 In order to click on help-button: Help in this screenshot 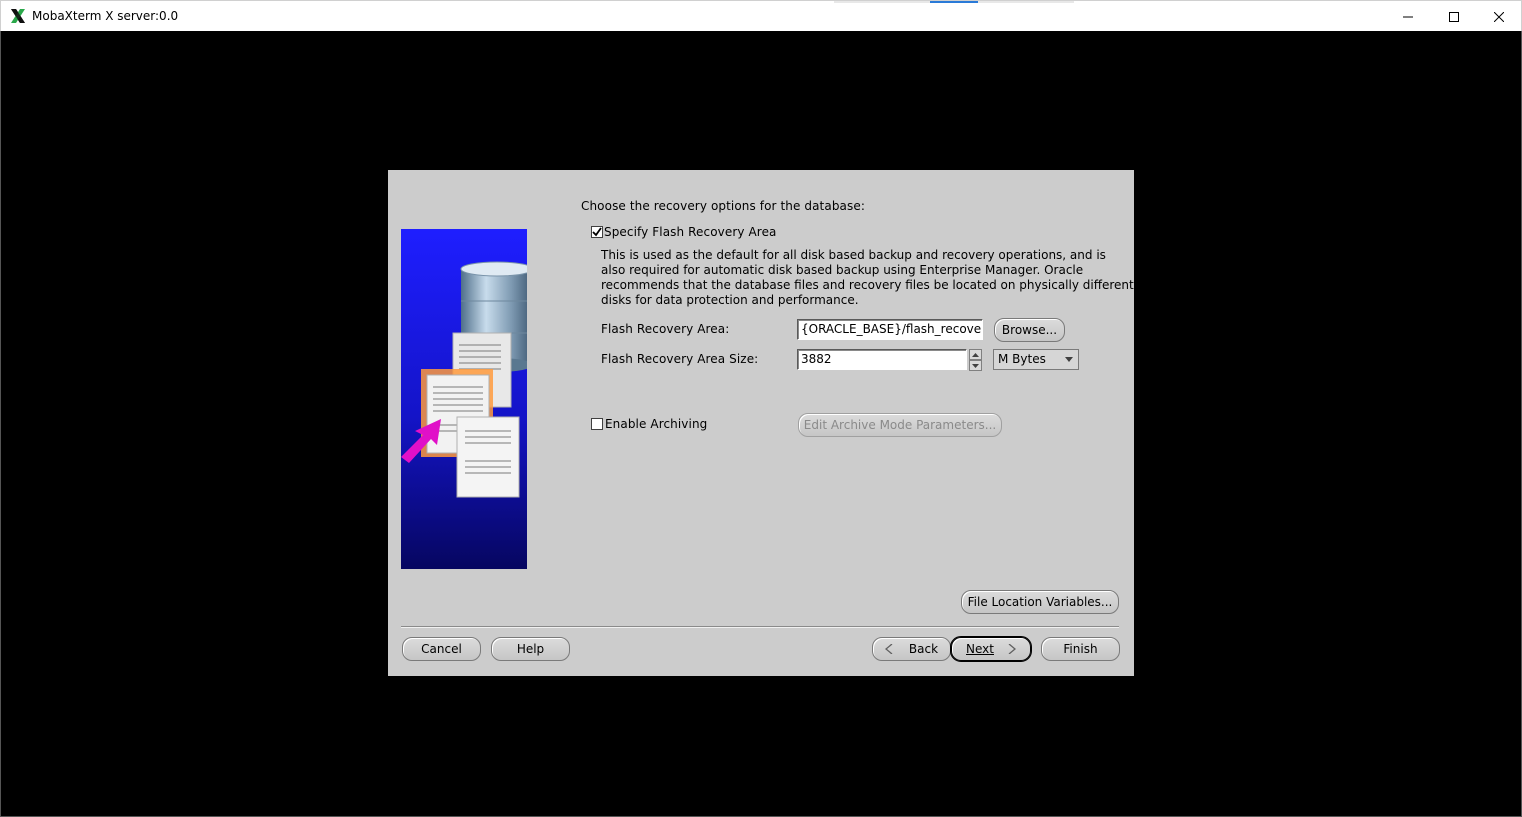, I will do `click(530, 649)`.